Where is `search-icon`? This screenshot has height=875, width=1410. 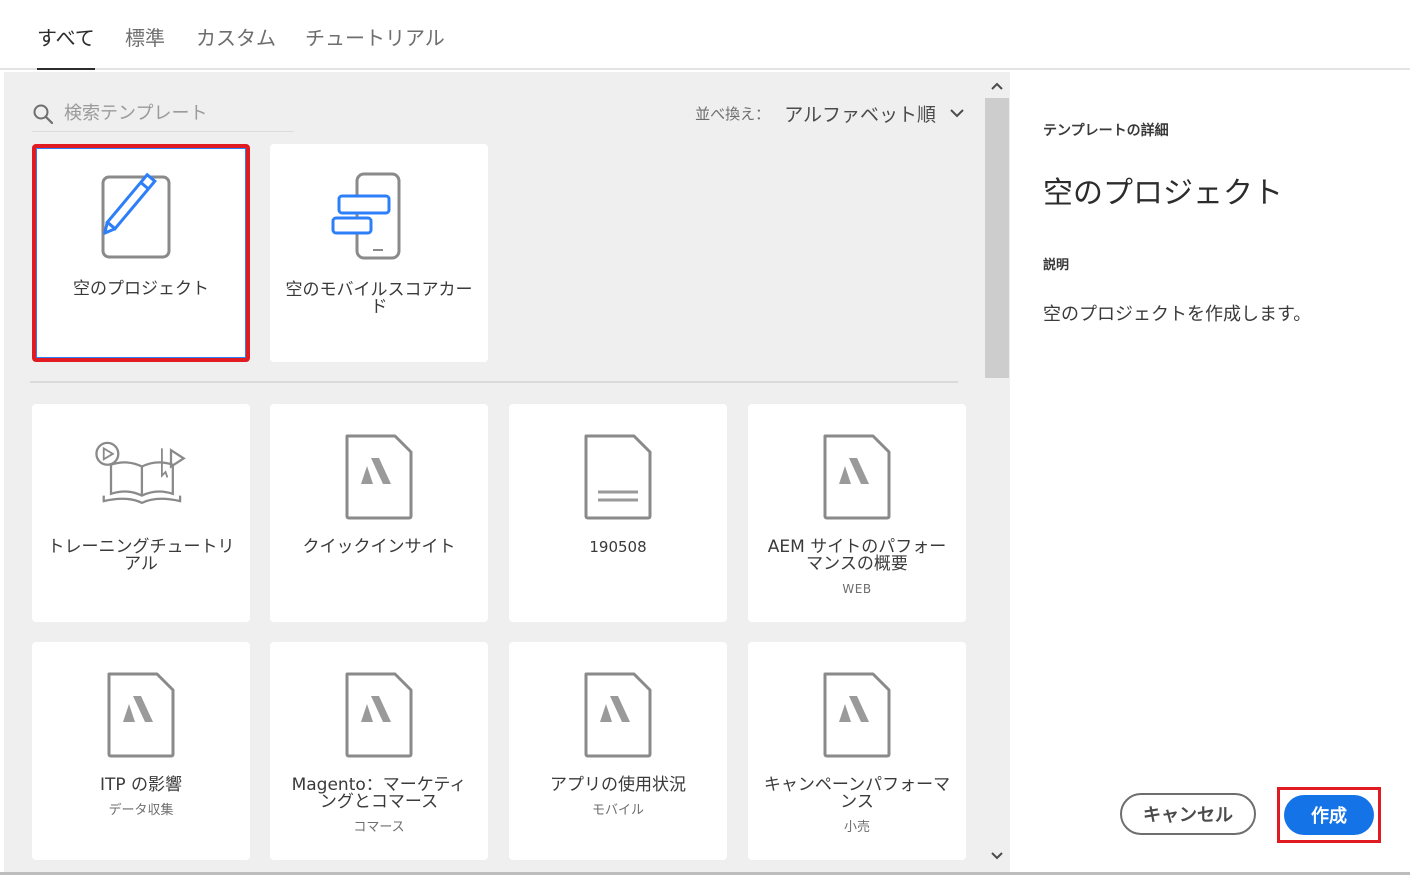
search-icon is located at coordinates (43, 114).